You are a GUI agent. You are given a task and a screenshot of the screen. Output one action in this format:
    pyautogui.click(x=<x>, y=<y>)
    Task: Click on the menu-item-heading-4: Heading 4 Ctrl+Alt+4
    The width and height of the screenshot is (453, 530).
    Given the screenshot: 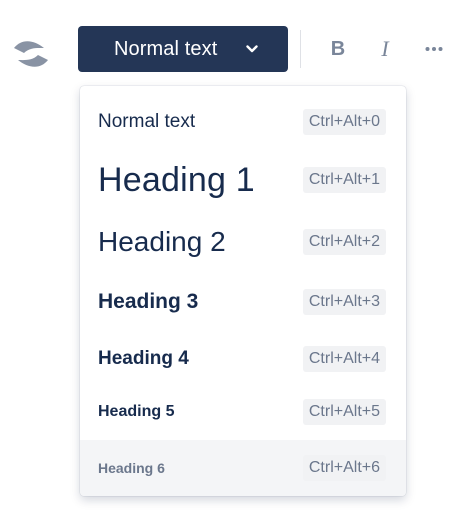 What is the action you would take?
    pyautogui.click(x=243, y=359)
    